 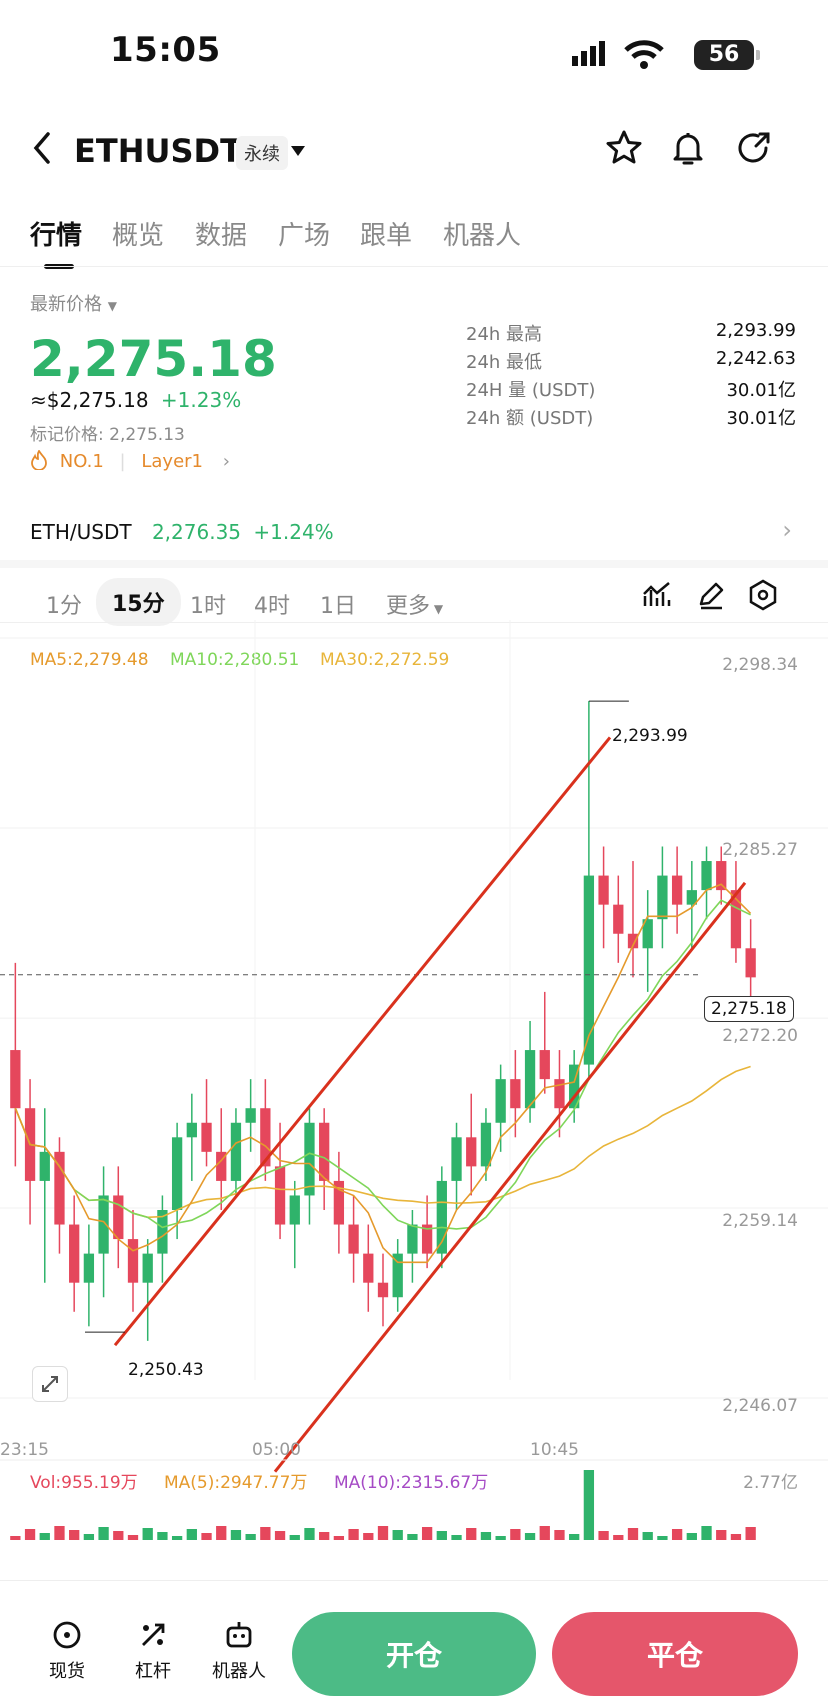 What do you see at coordinates (304, 233) in the screenshot?
I see `tab-square: 广场` at bounding box center [304, 233].